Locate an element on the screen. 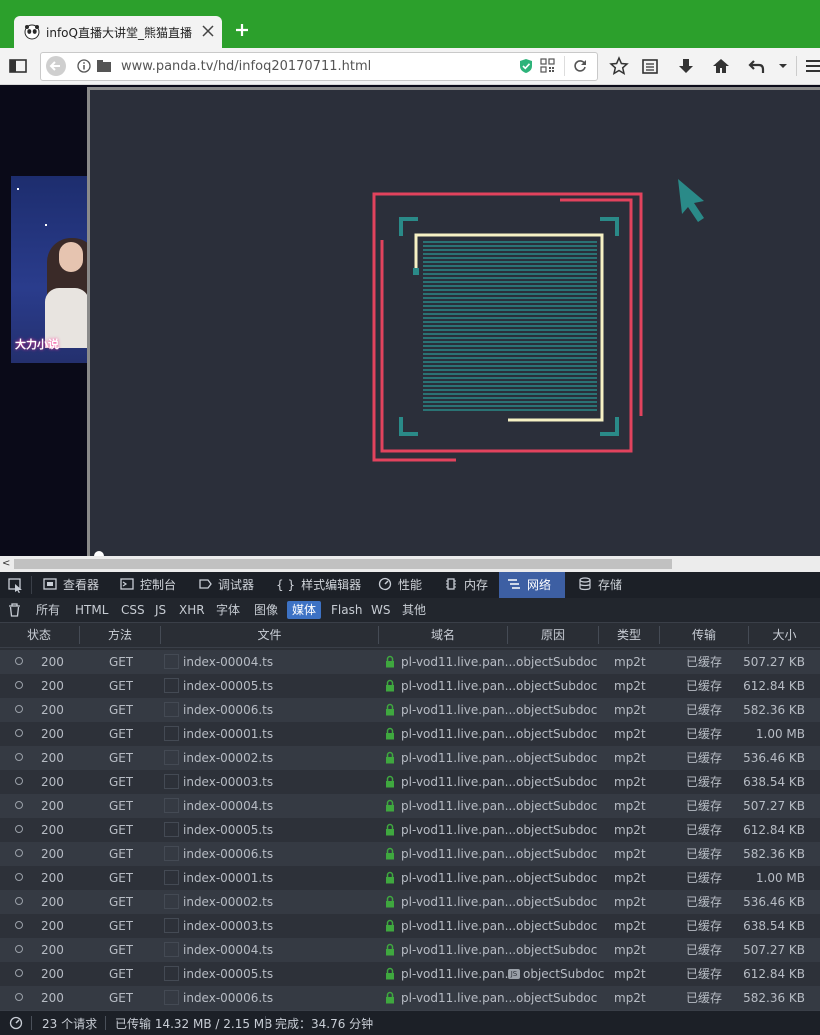  close-icon is located at coordinates (208, 31).